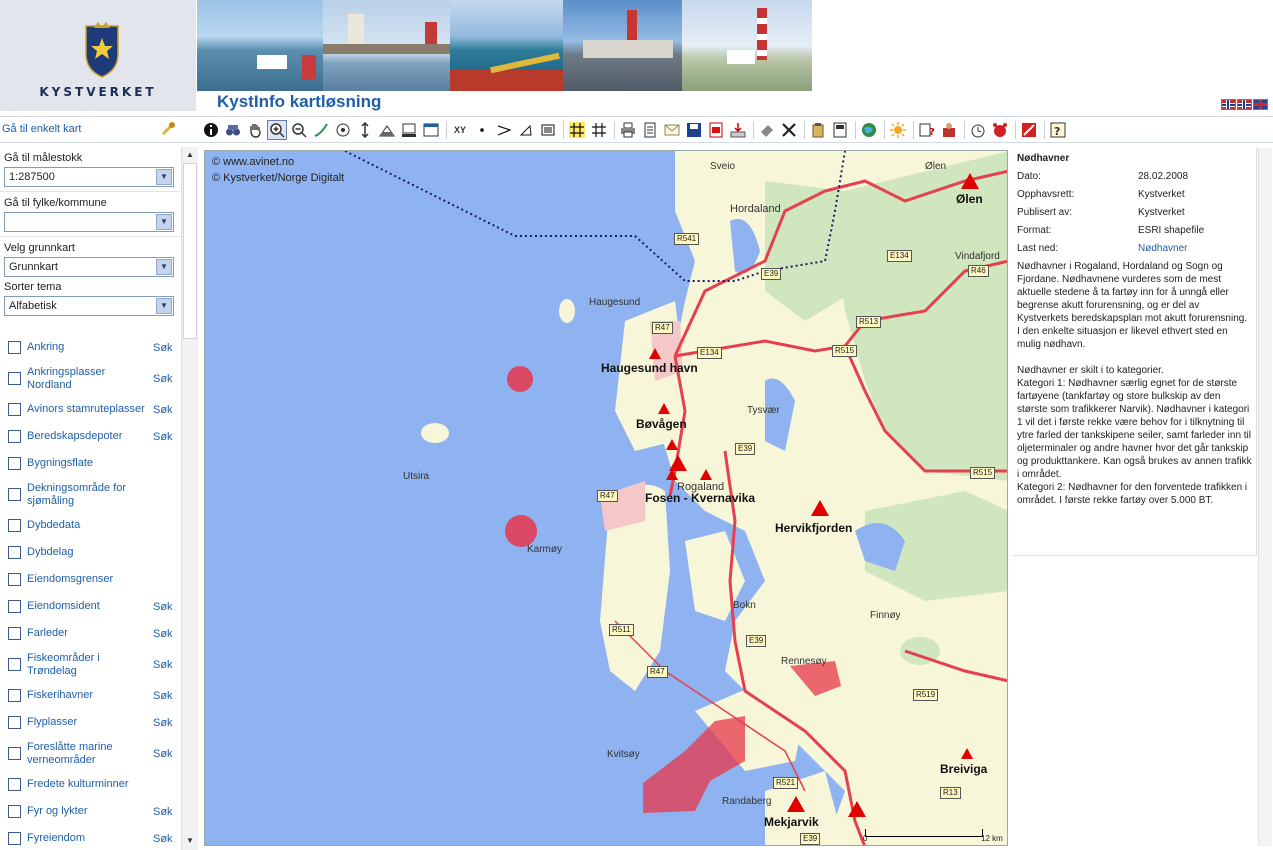 The height and width of the screenshot is (850, 1273). I want to click on harbor-hervikfjorden: Hervikfjorden, so click(813, 528).